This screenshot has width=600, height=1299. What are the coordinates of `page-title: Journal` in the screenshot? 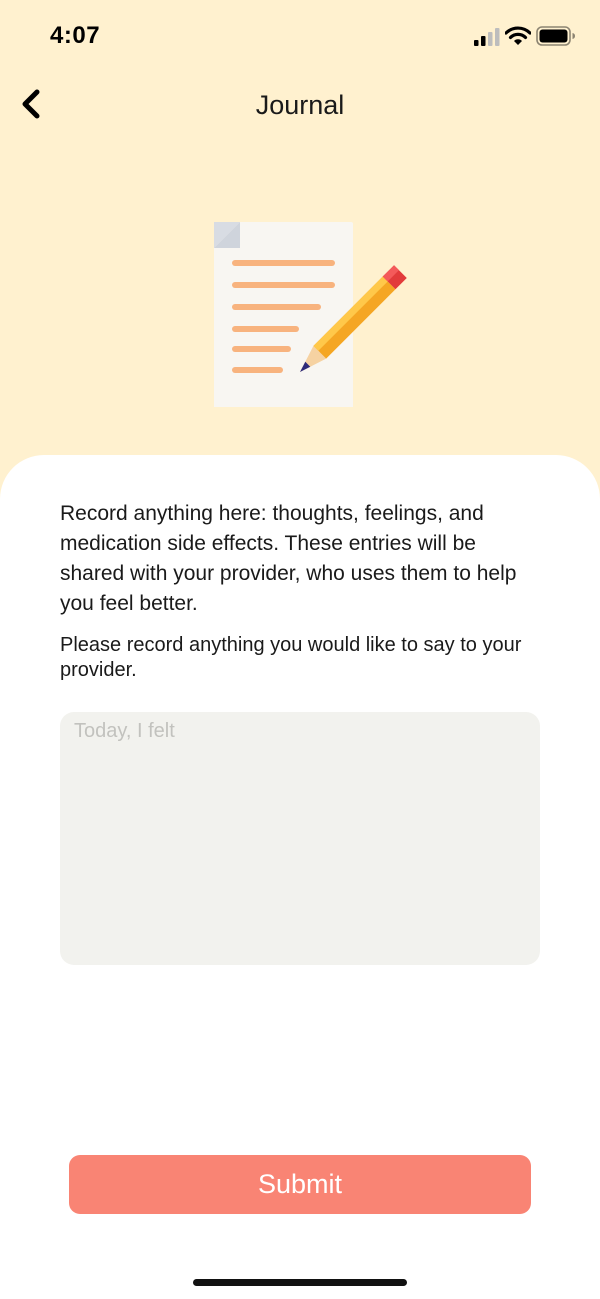 It's located at (300, 105).